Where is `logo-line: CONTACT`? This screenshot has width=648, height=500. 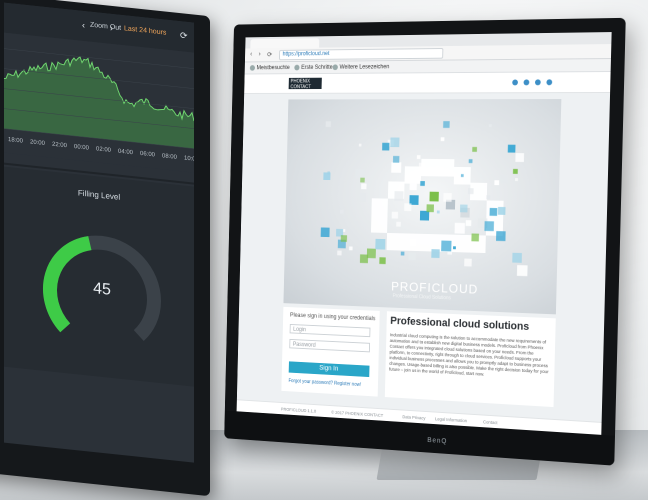 logo-line: CONTACT is located at coordinates (301, 87).